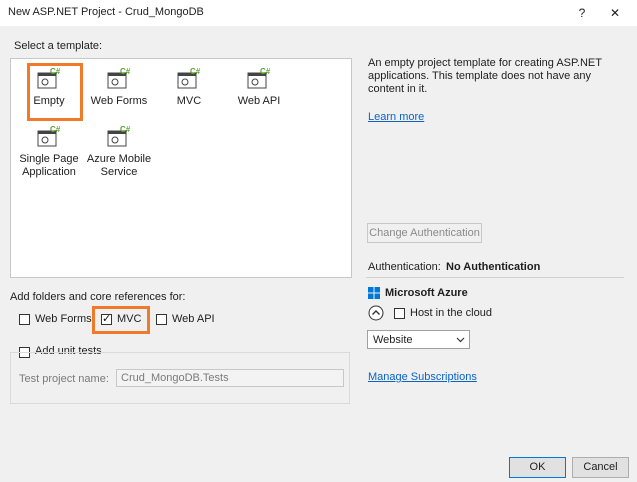  Describe the element at coordinates (106, 12) in the screenshot. I see `window-title: New ASP.NET Project - Crud_MongoDB` at that location.